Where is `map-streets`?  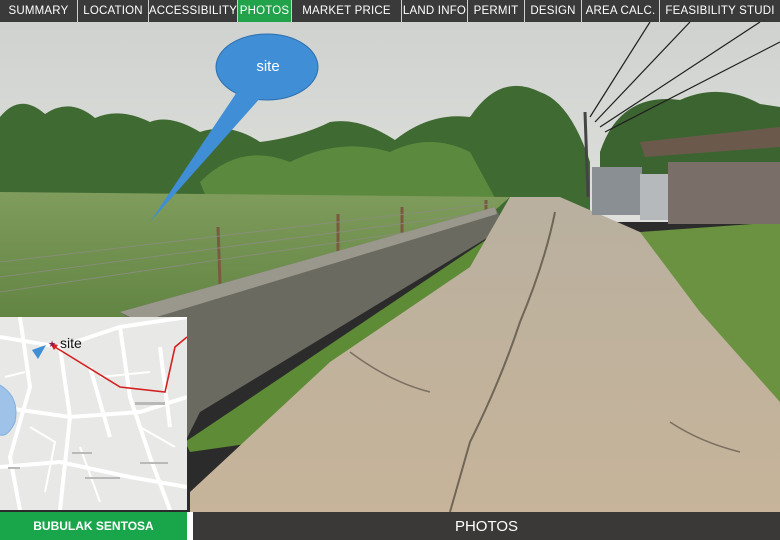
map-streets is located at coordinates (93, 413).